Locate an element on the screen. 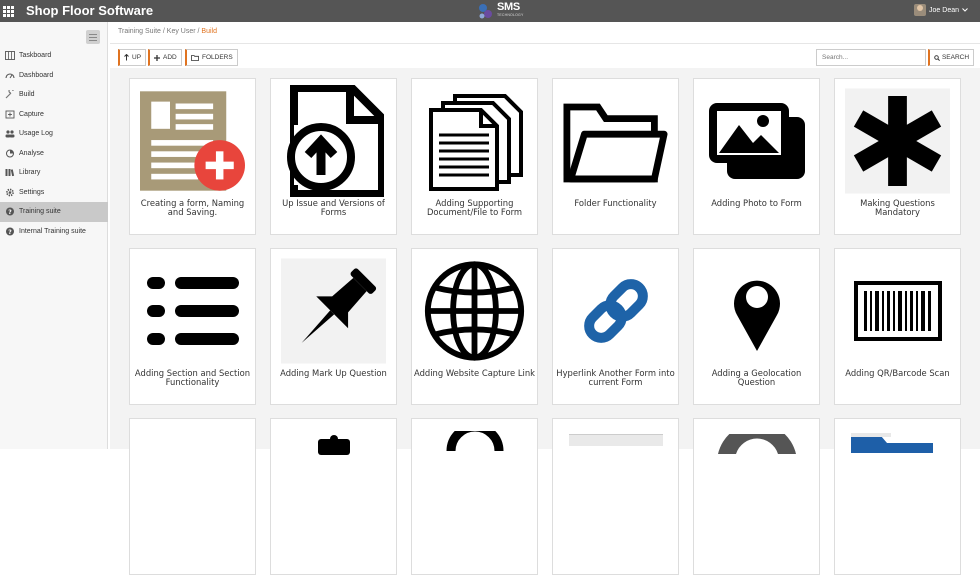 Image resolution: width=980 pixels, height=575 pixels. sidebar-item-training-suite: ? Training suite is located at coordinates (54, 212).